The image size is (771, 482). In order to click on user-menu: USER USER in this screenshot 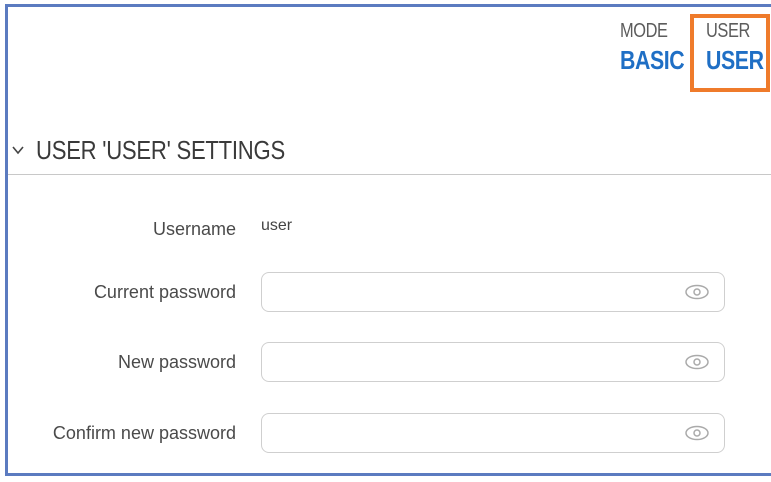, I will do `click(738, 48)`.